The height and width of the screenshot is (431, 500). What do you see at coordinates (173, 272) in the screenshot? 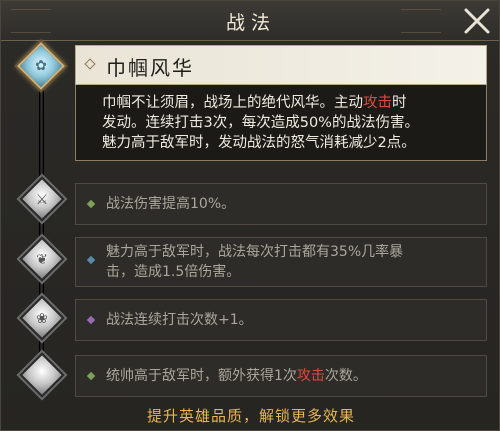
I see `upgrade-text-line2: 击，造成1.5倍伤害。` at bounding box center [173, 272].